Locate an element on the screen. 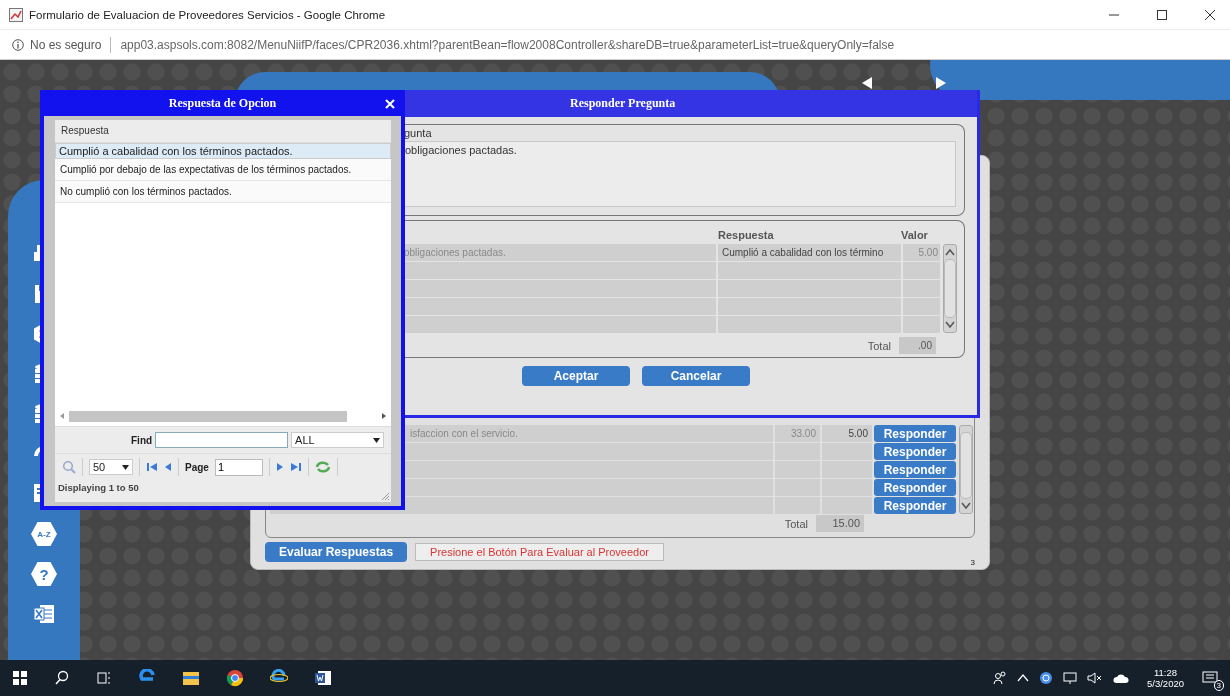  question-text-area: obligaciones pactadas. is located at coordinates (680, 174).